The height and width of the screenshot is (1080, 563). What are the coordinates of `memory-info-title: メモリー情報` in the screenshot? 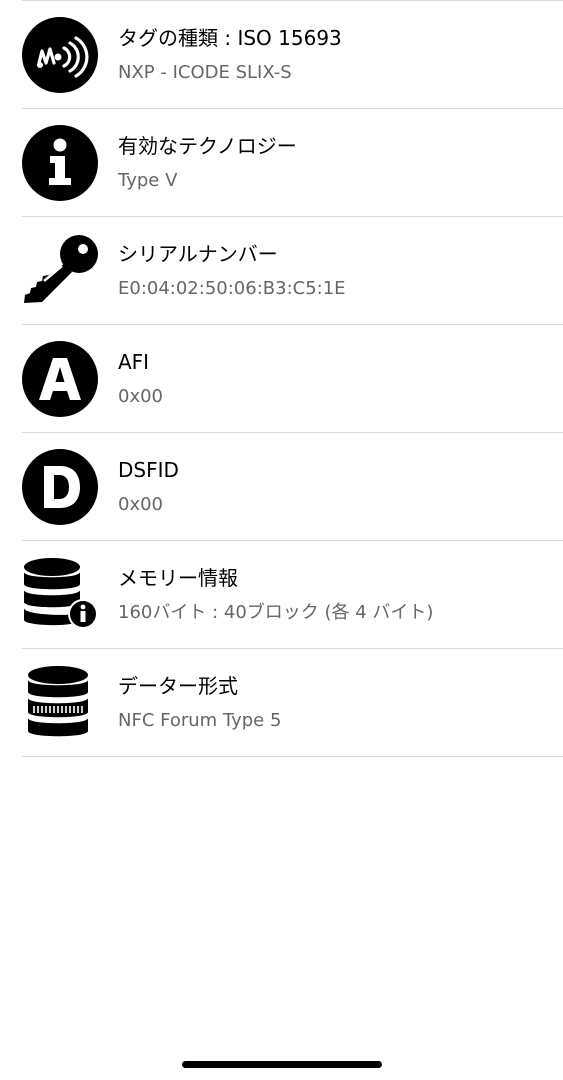 It's located at (178, 578).